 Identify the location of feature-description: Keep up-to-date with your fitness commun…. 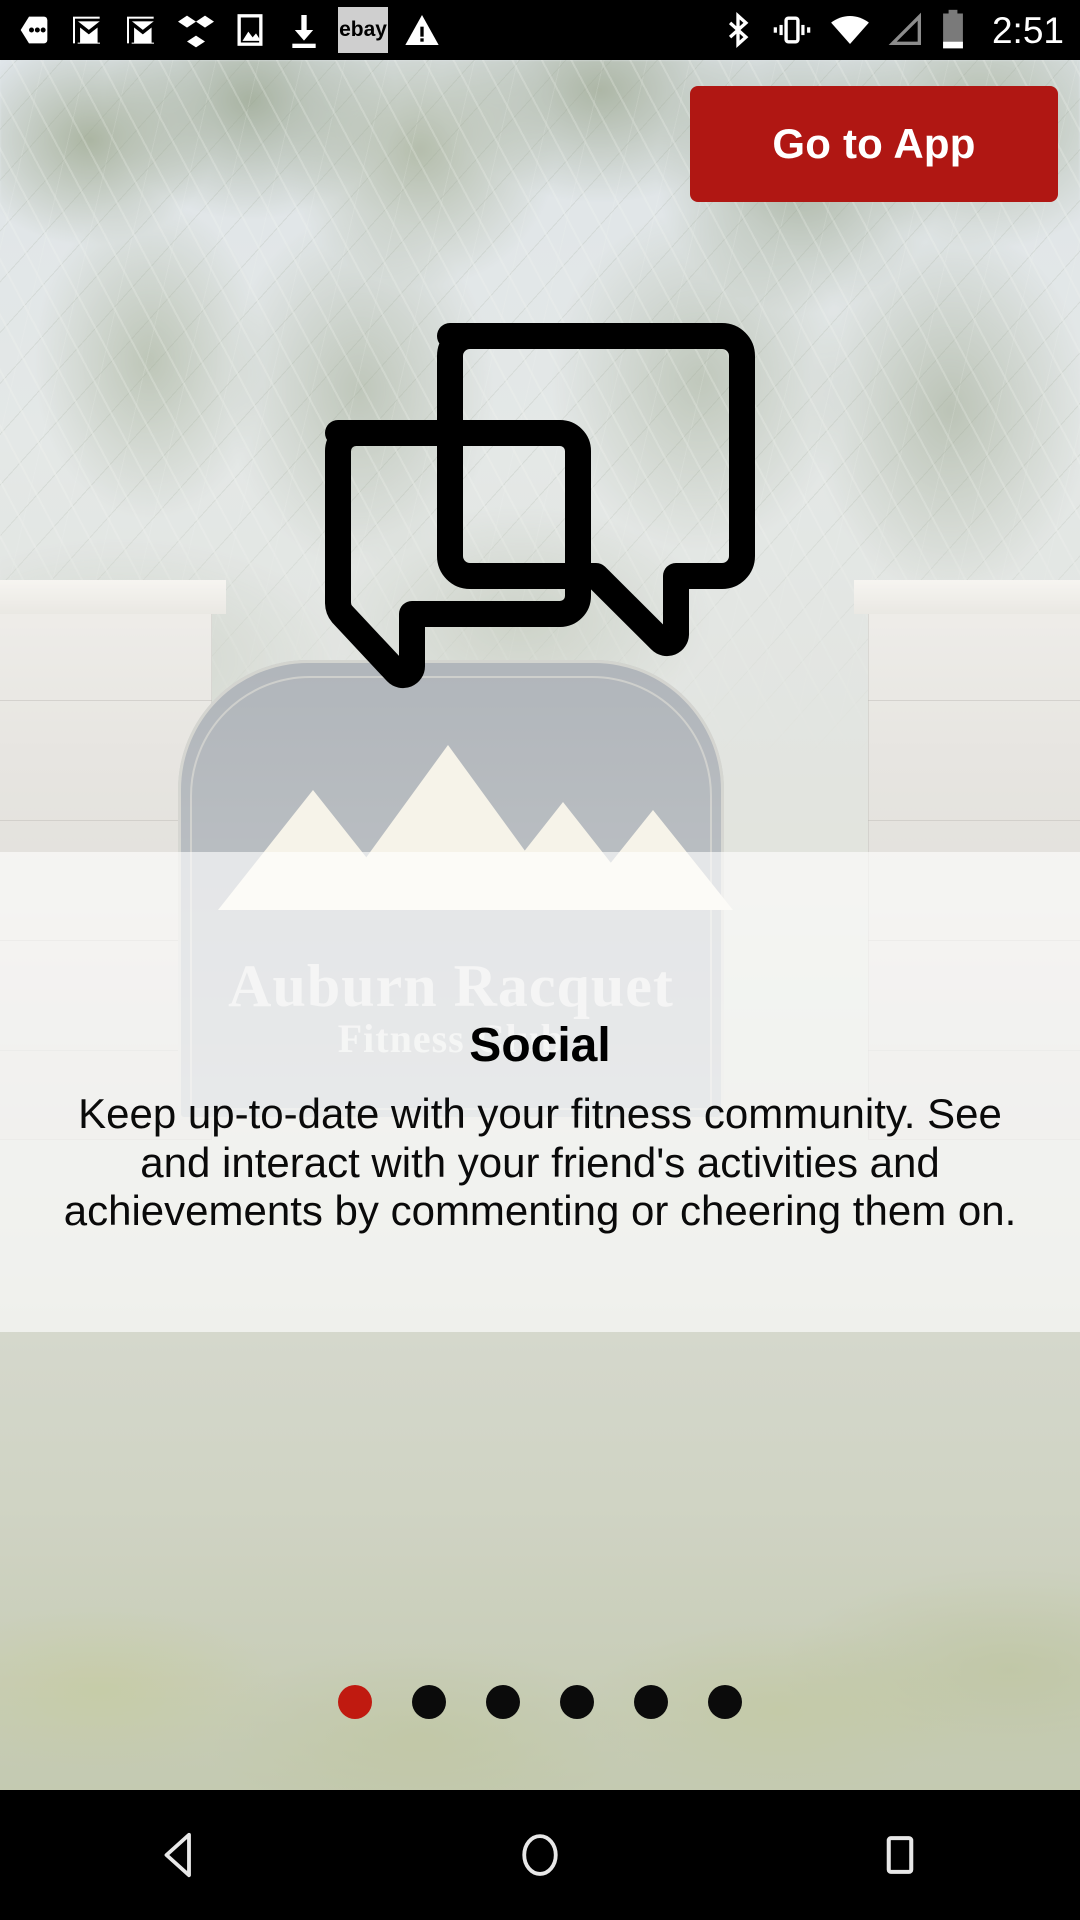
(540, 1162).